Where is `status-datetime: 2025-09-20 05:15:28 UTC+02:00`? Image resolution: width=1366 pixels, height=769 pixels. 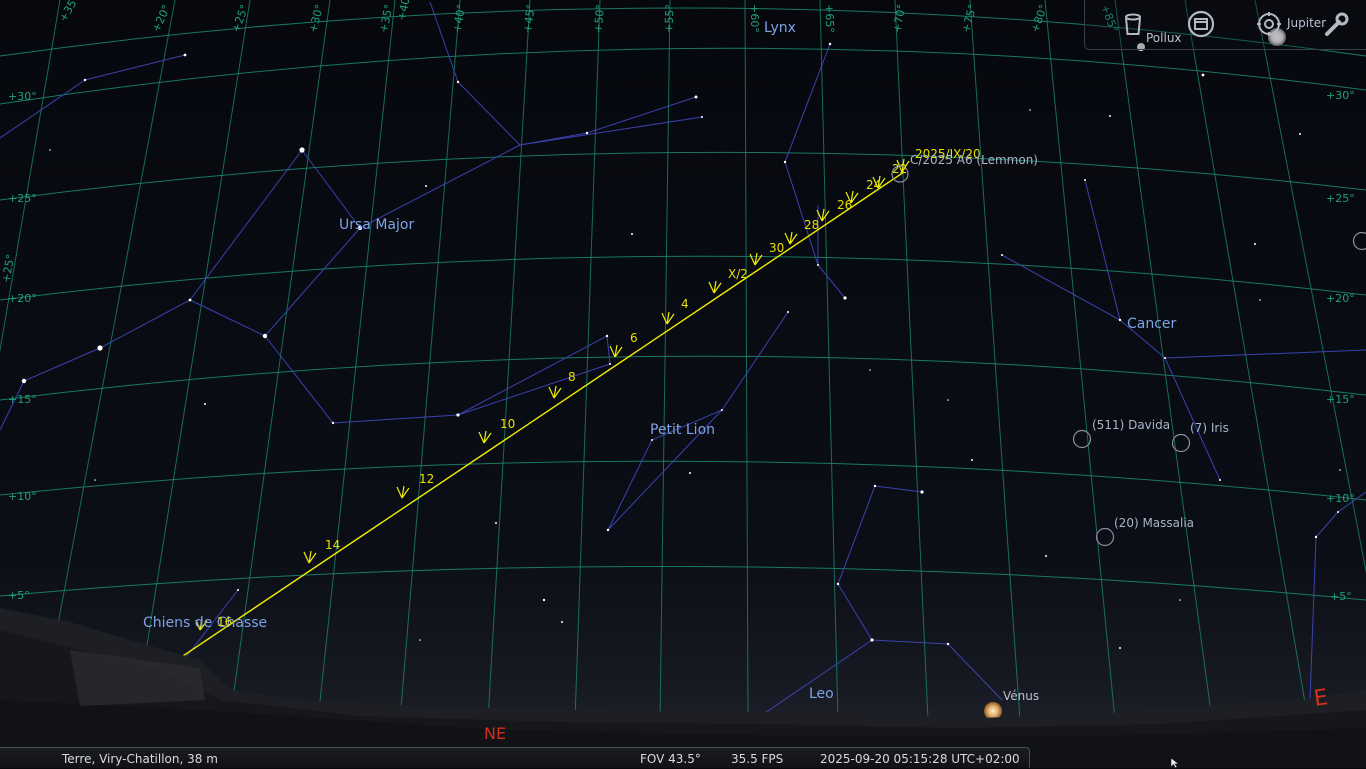 status-datetime: 2025-09-20 05:15:28 UTC+02:00 is located at coordinates (920, 759).